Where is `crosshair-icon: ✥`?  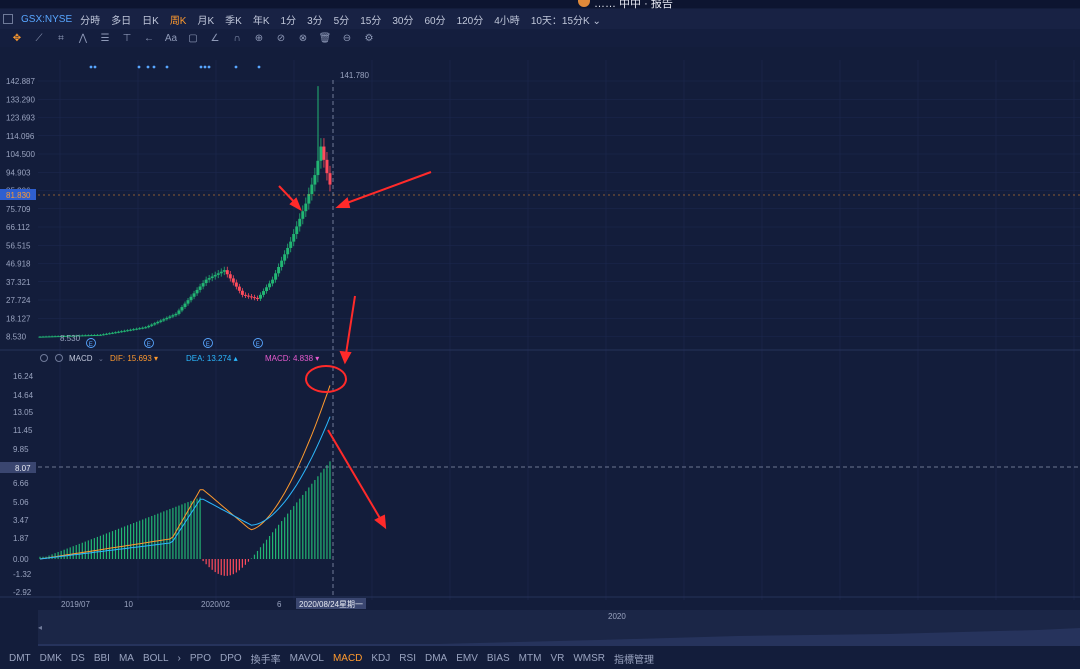 crosshair-icon: ✥ is located at coordinates (17, 38).